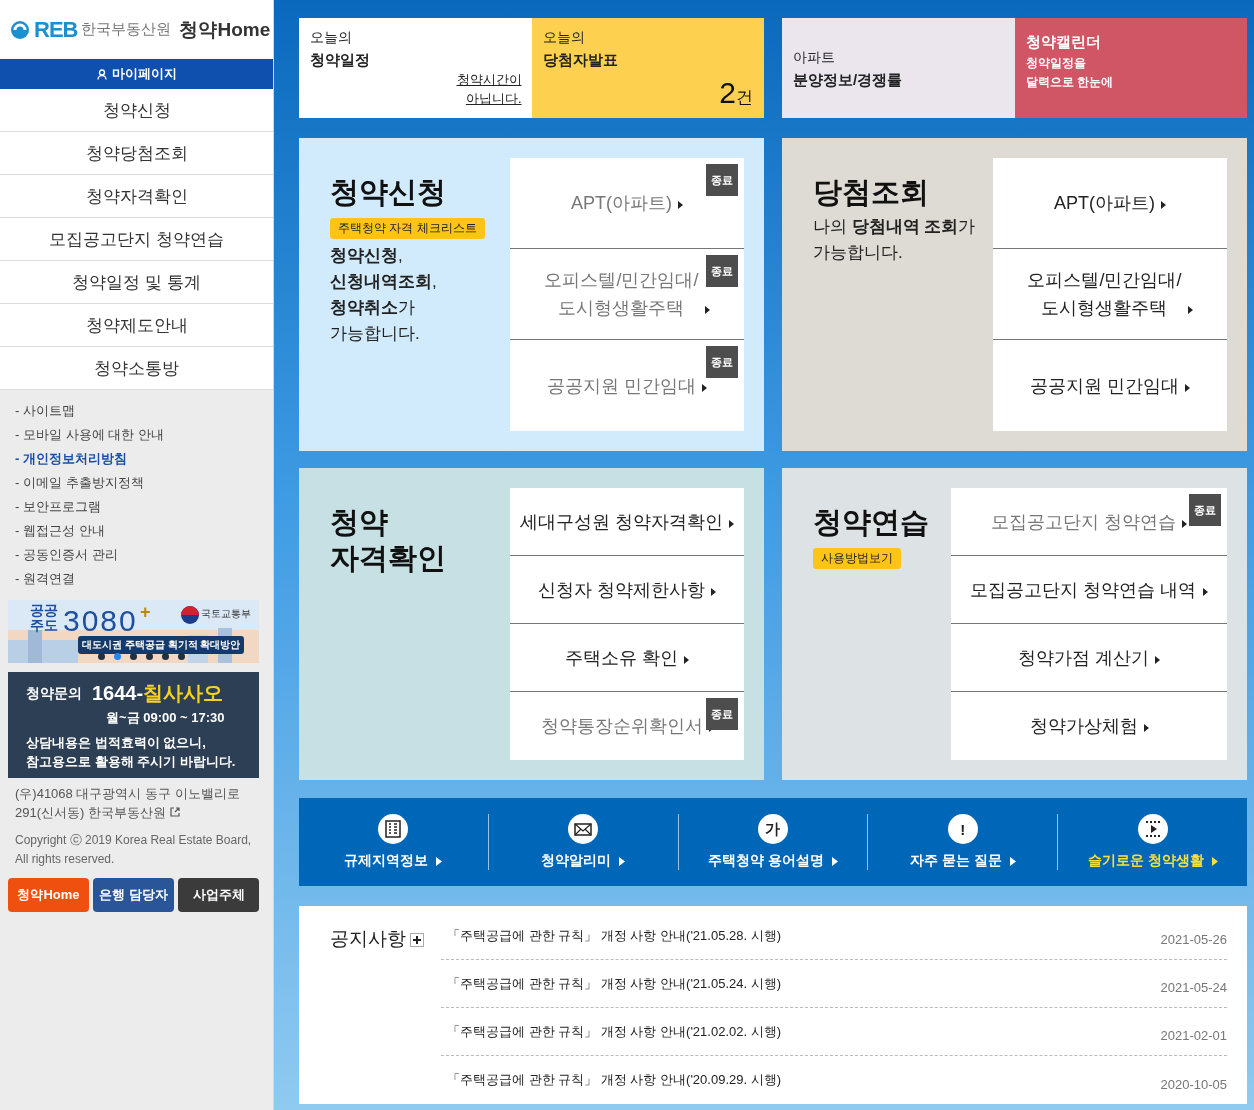  I want to click on mypage-button: 마이페이지, so click(136, 74).